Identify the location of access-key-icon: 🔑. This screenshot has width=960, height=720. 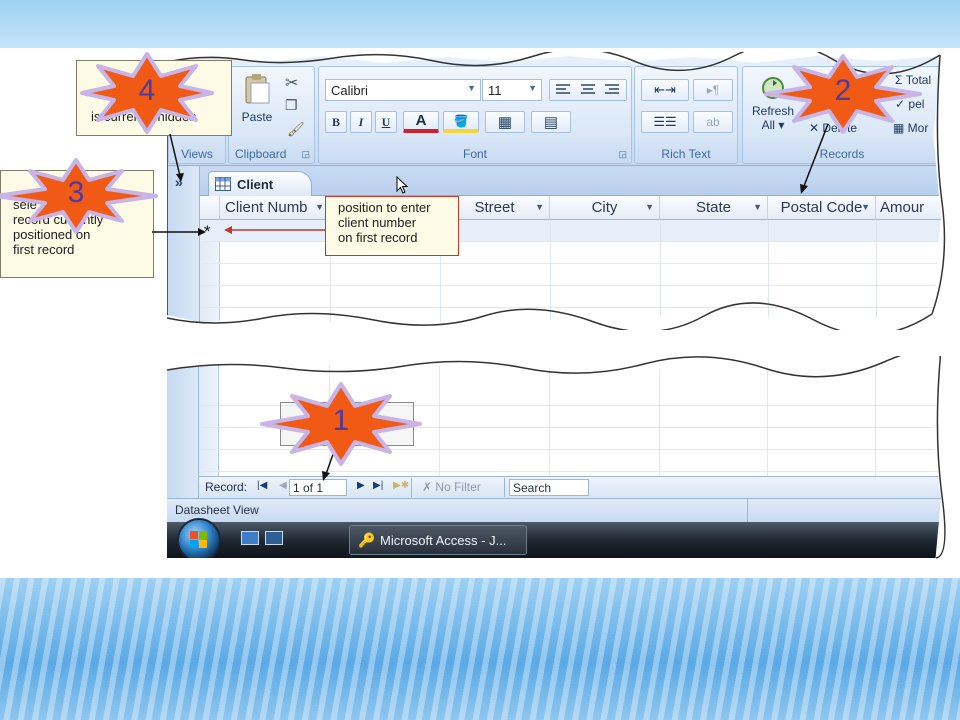
(367, 540).